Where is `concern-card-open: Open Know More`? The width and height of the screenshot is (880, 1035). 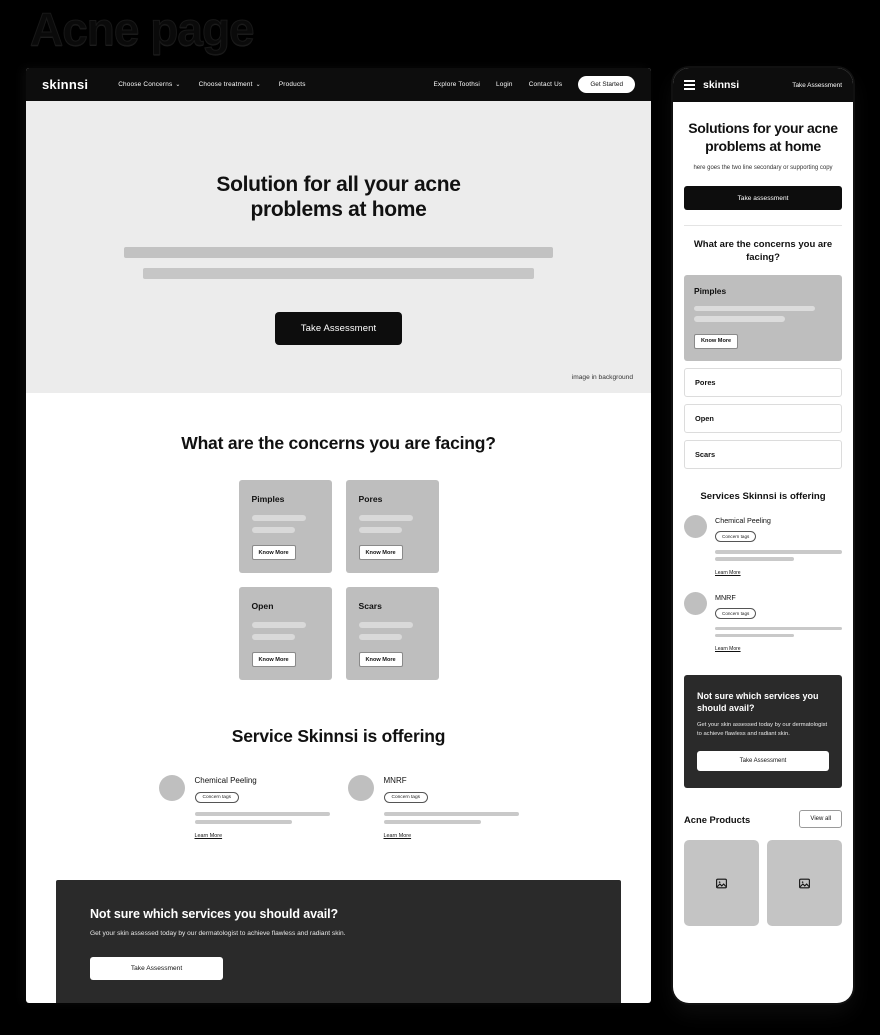
concern-card-open: Open Know More is located at coordinates (285, 633).